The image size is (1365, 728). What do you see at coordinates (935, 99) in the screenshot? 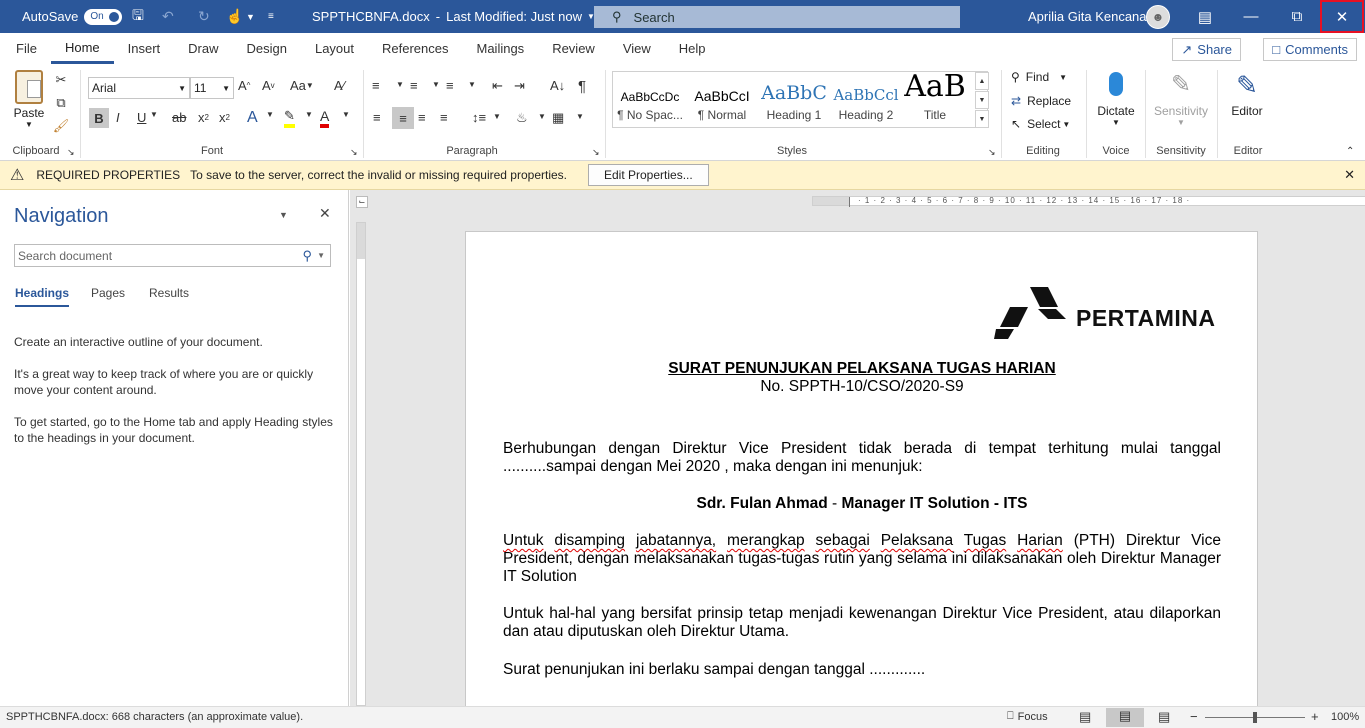
I see `style-title: AaB Title` at bounding box center [935, 99].